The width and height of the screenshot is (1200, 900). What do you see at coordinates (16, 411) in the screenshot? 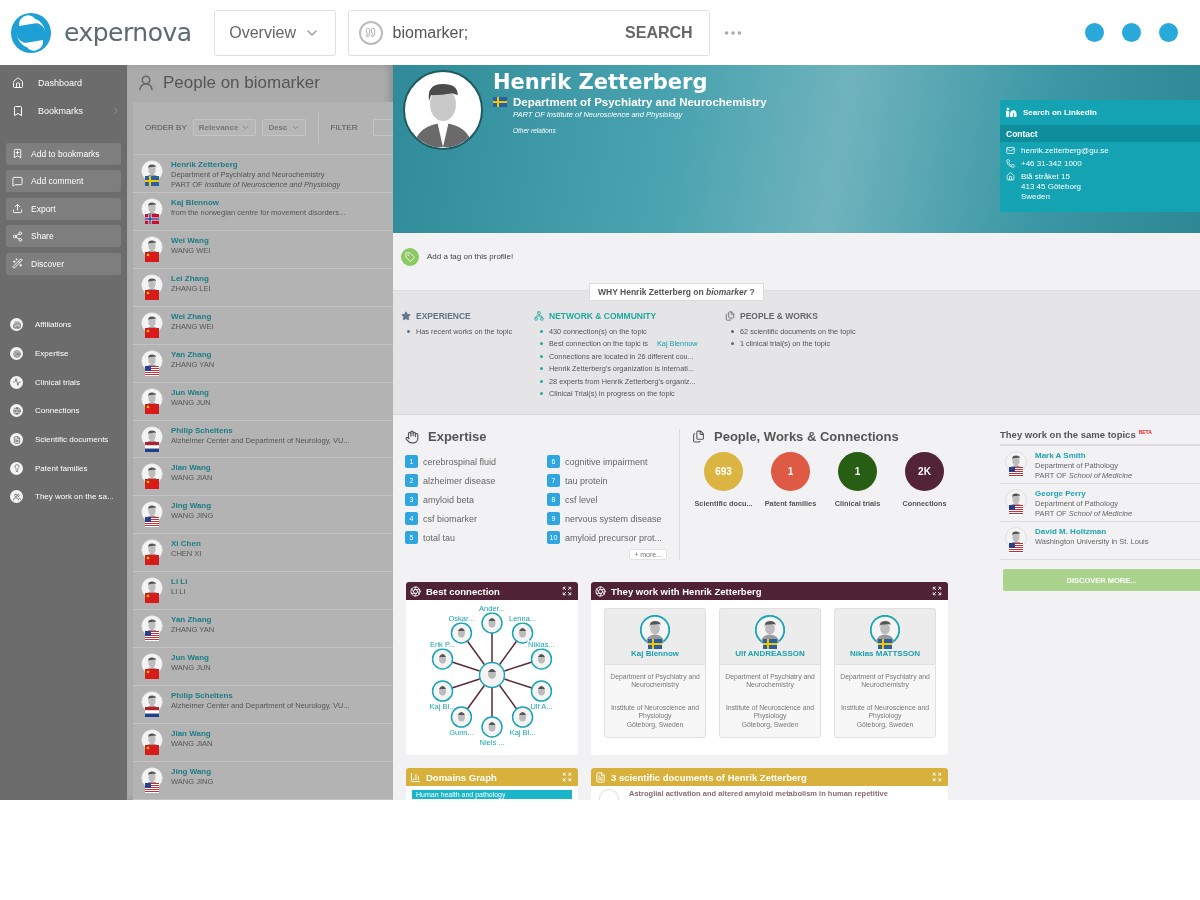
I see `globe-icon` at bounding box center [16, 411].